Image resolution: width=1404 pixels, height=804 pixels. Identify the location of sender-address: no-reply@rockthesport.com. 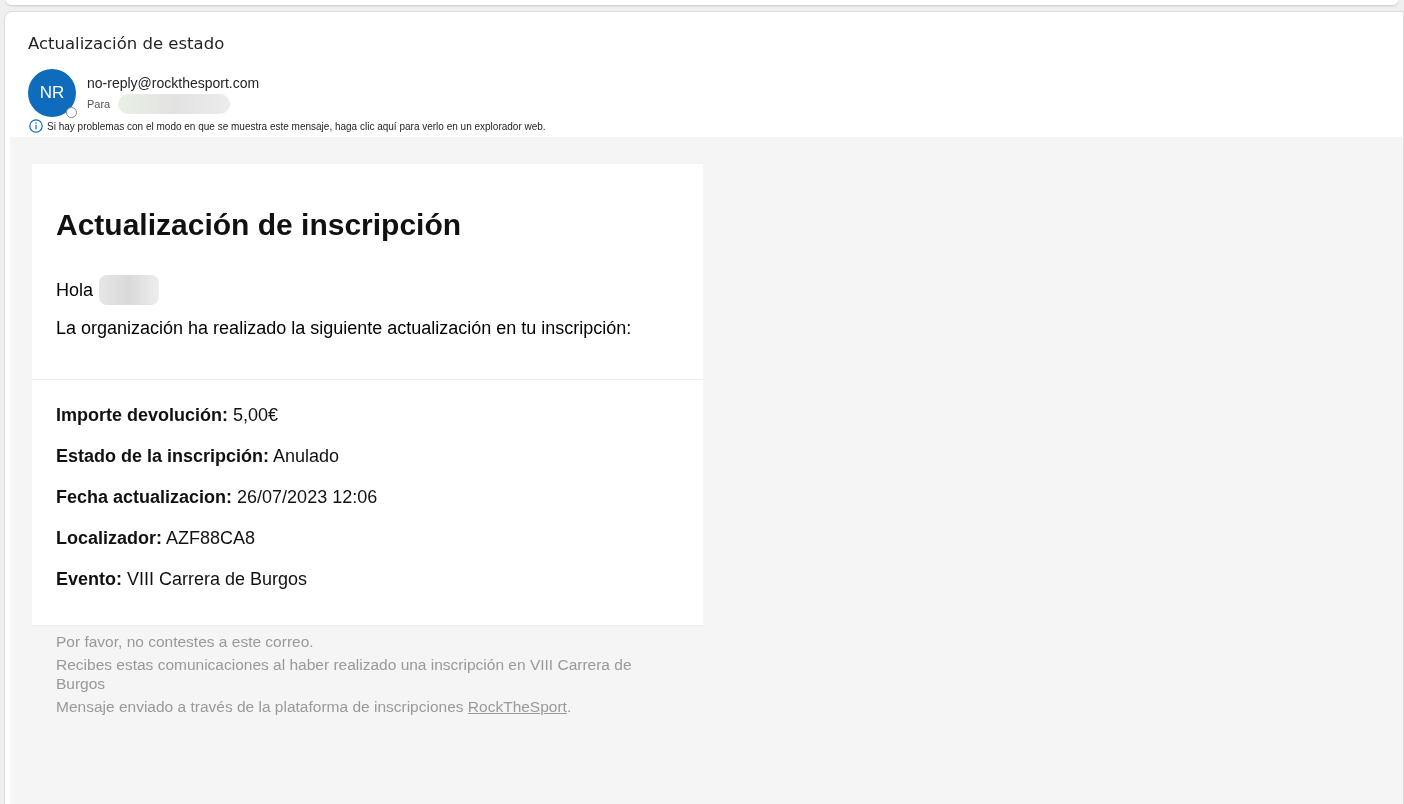
(173, 83).